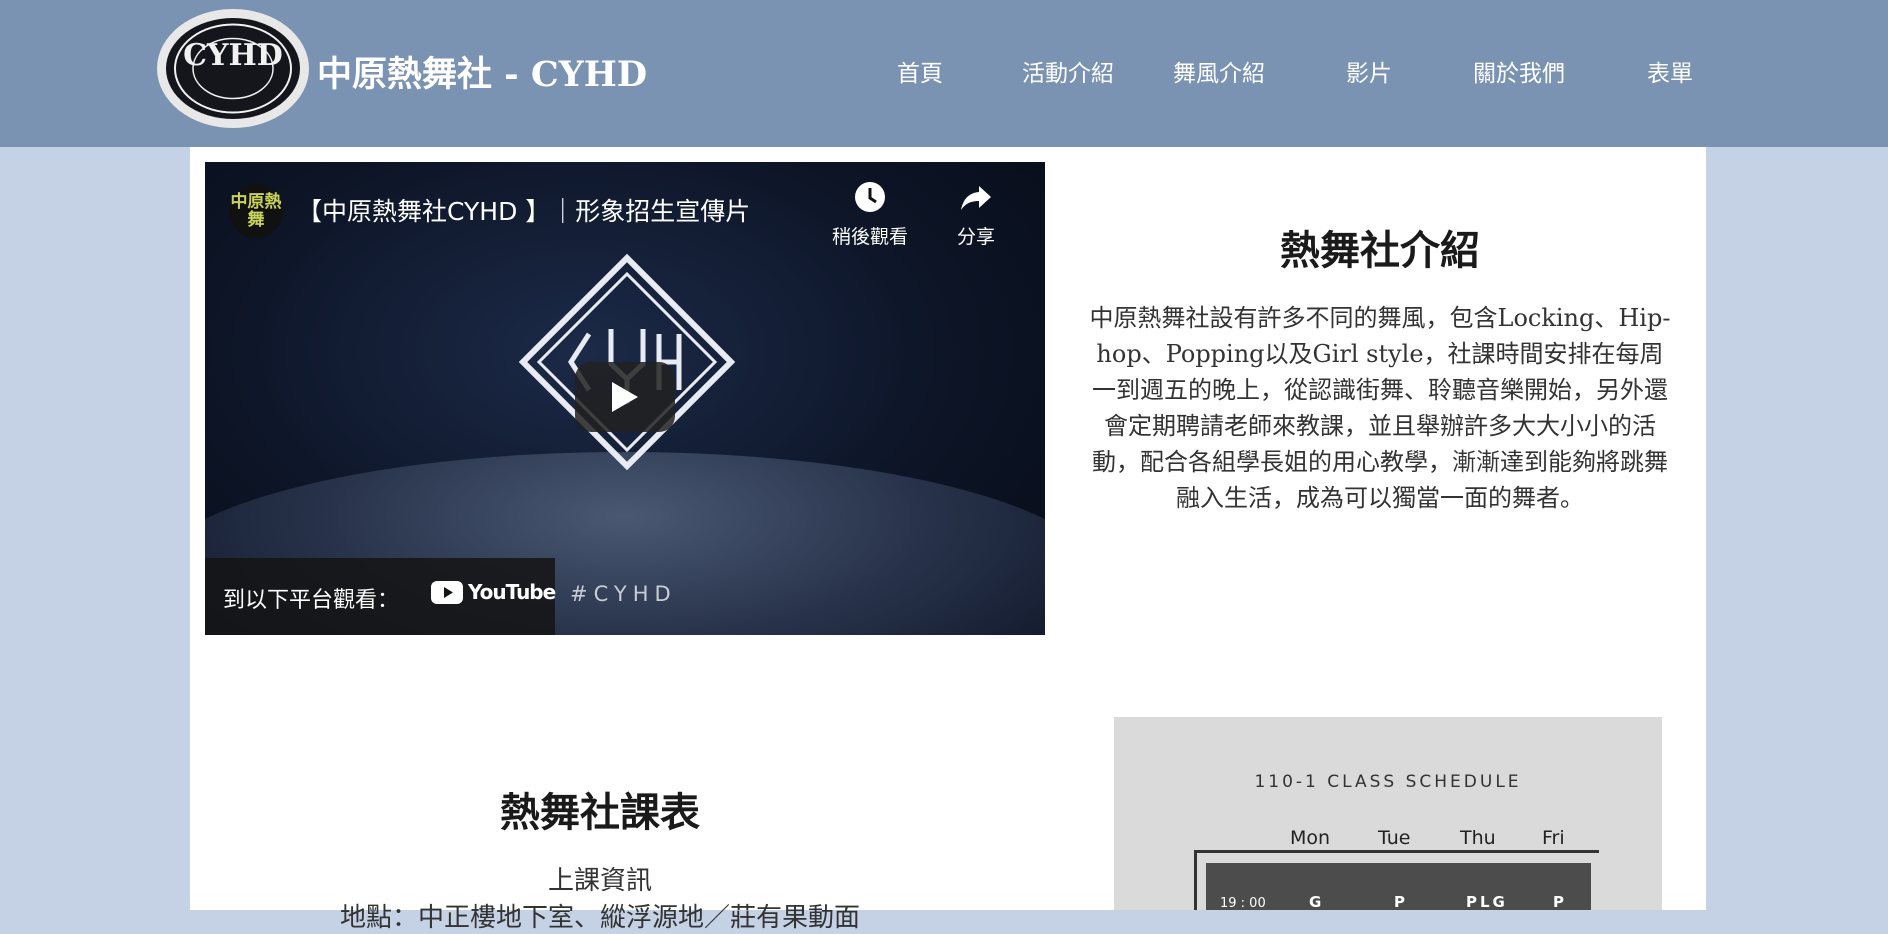 This screenshot has height=934, width=1888. What do you see at coordinates (233, 55) in the screenshot?
I see `logo-letters: CYHD` at bounding box center [233, 55].